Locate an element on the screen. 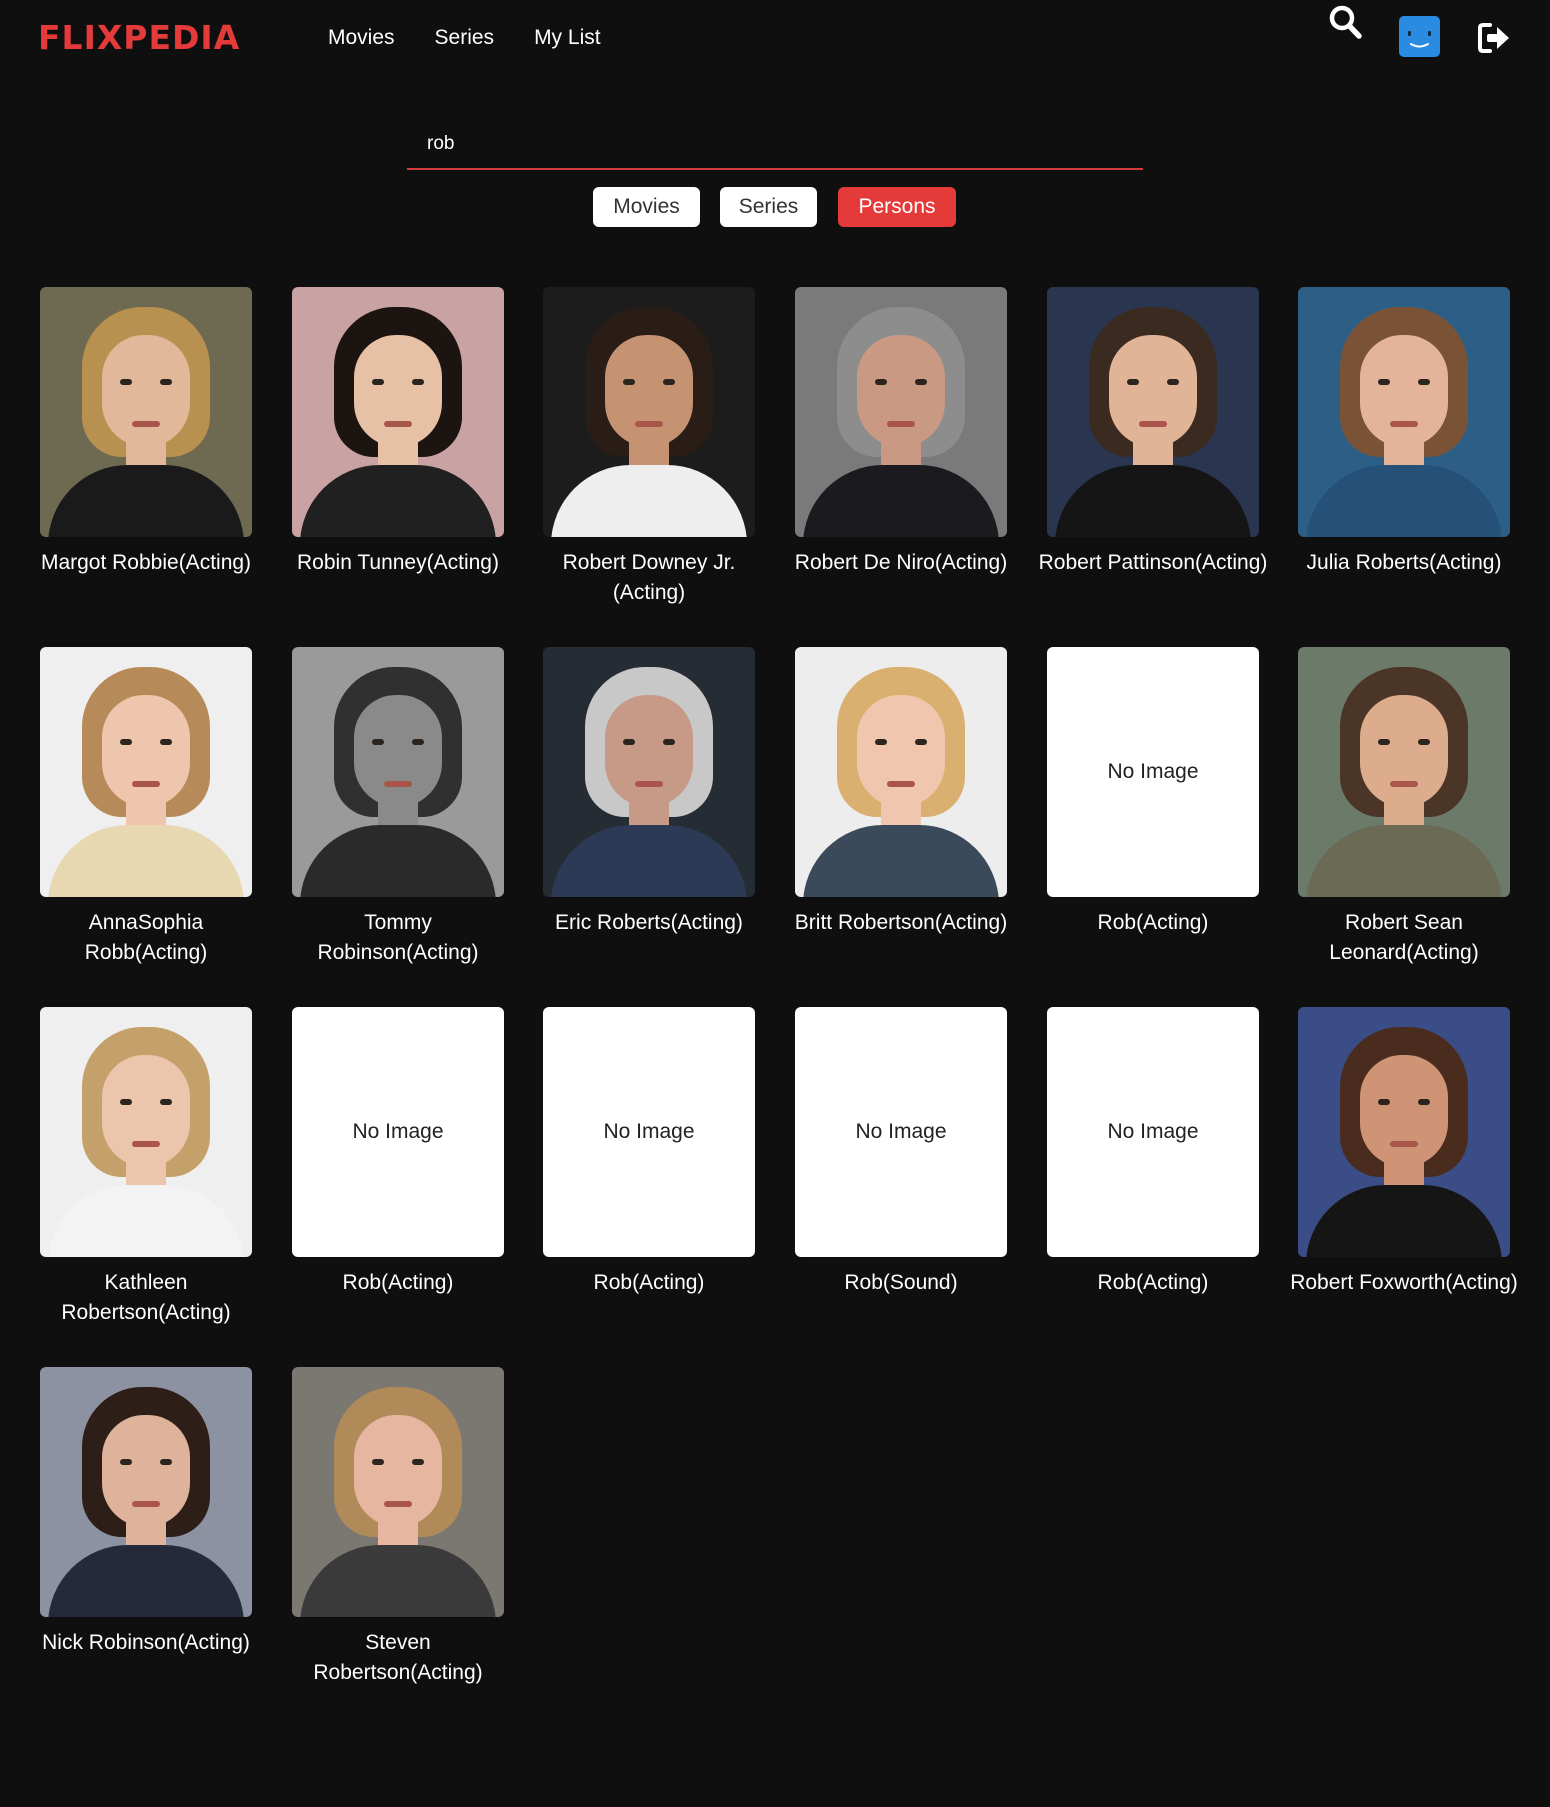 The height and width of the screenshot is (1807, 1550). person-name: Tommy Robinson(Acting) is located at coordinates (398, 938).